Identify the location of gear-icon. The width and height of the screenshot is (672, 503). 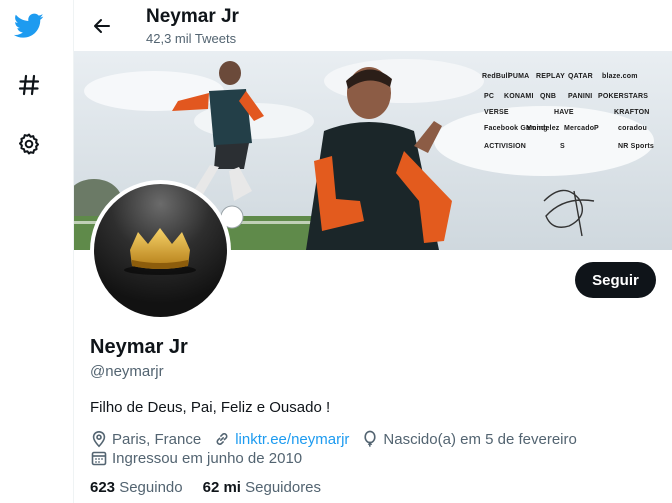
(29, 144).